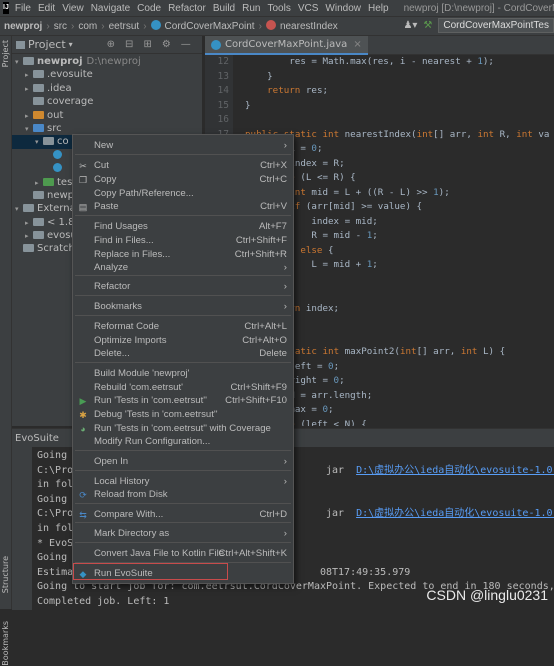  I want to click on dropdown-icon: ▾, so click(71, 44).